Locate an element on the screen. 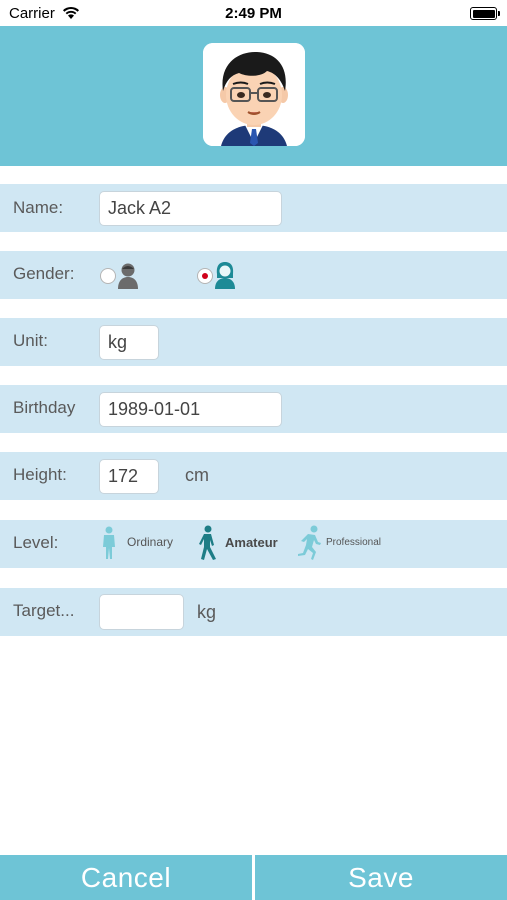 The image size is (507, 900). standing-person-icon is located at coordinates (109, 543).